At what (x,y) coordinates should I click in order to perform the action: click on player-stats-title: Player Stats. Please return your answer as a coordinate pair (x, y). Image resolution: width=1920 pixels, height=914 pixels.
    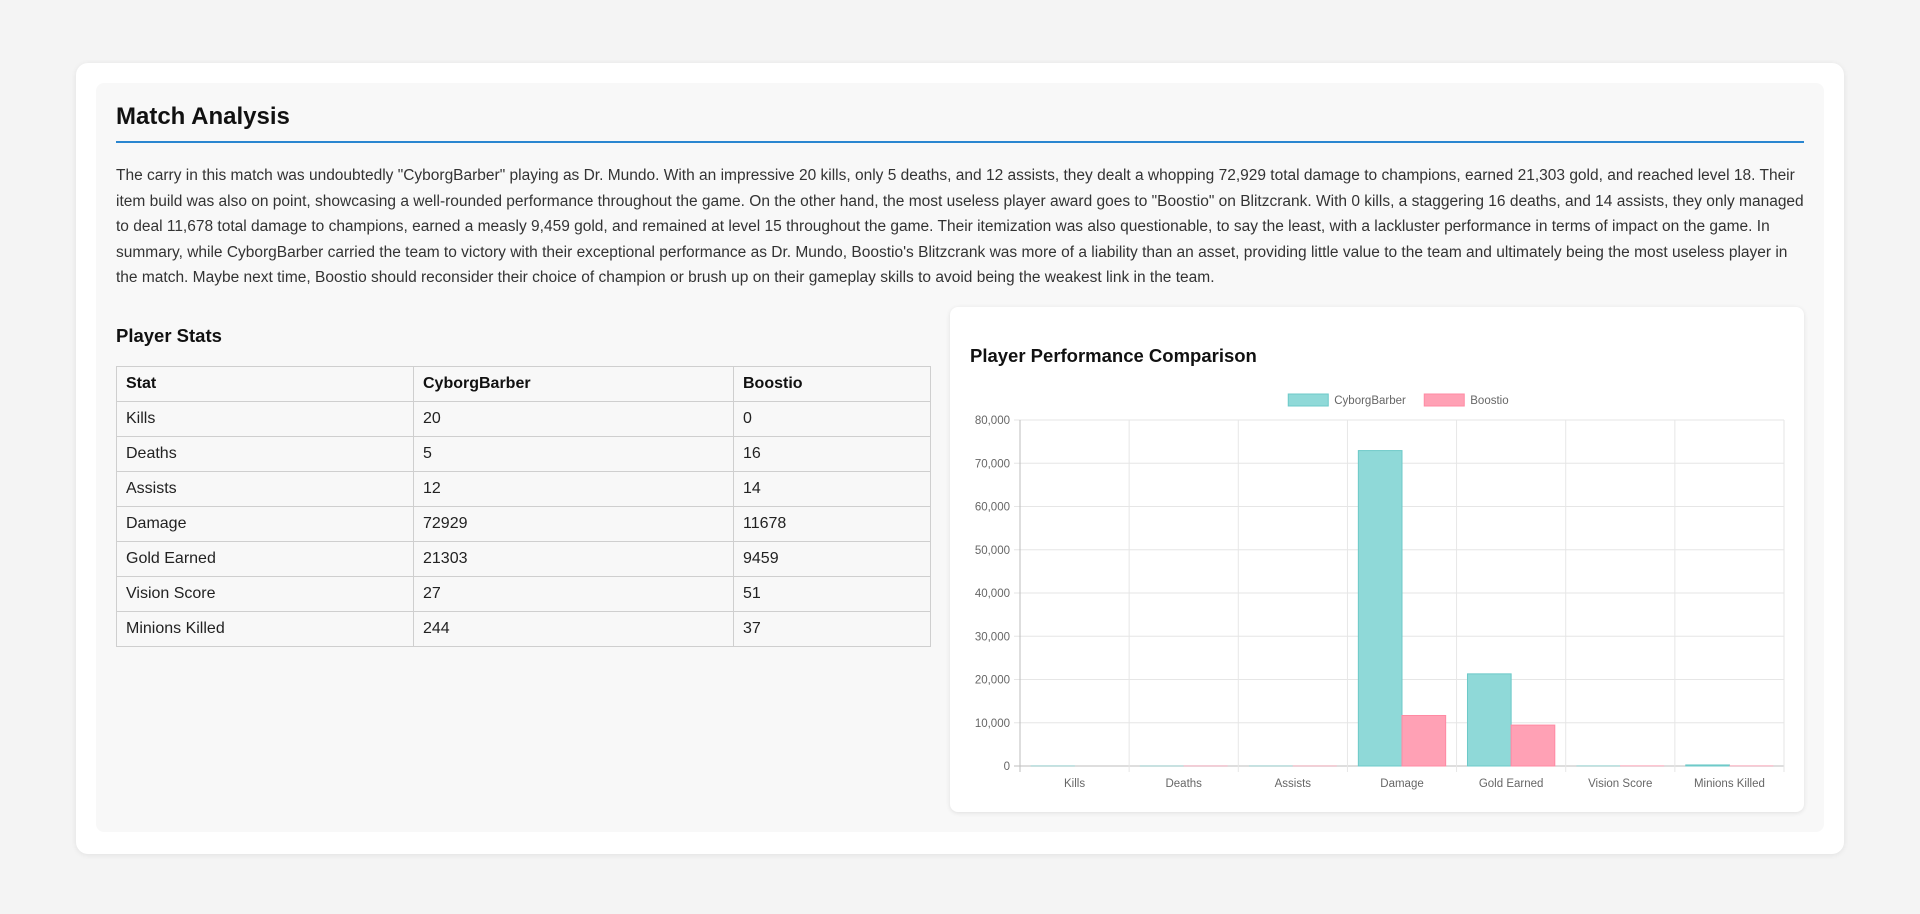
    Looking at the image, I should click on (169, 335).